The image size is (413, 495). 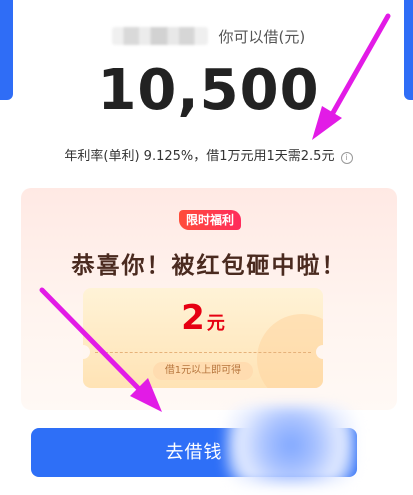 I want to click on coupon-value: 2, so click(x=193, y=318).